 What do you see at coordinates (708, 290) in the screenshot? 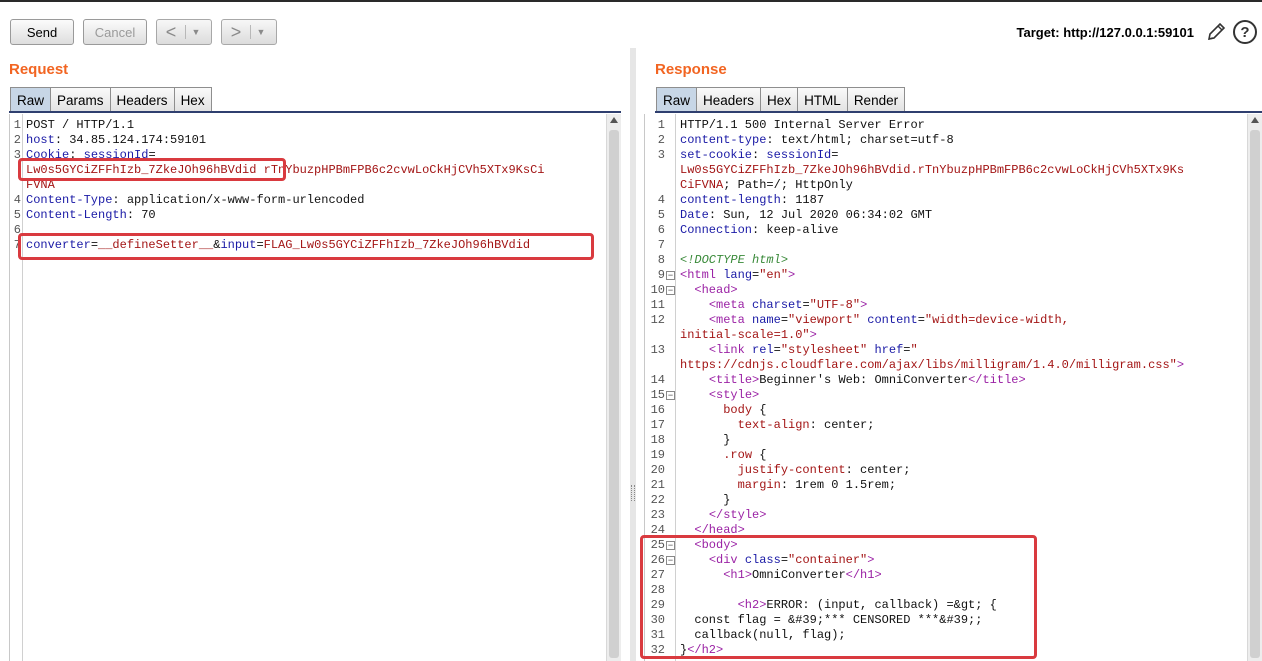
I see `code-line: <head>` at bounding box center [708, 290].